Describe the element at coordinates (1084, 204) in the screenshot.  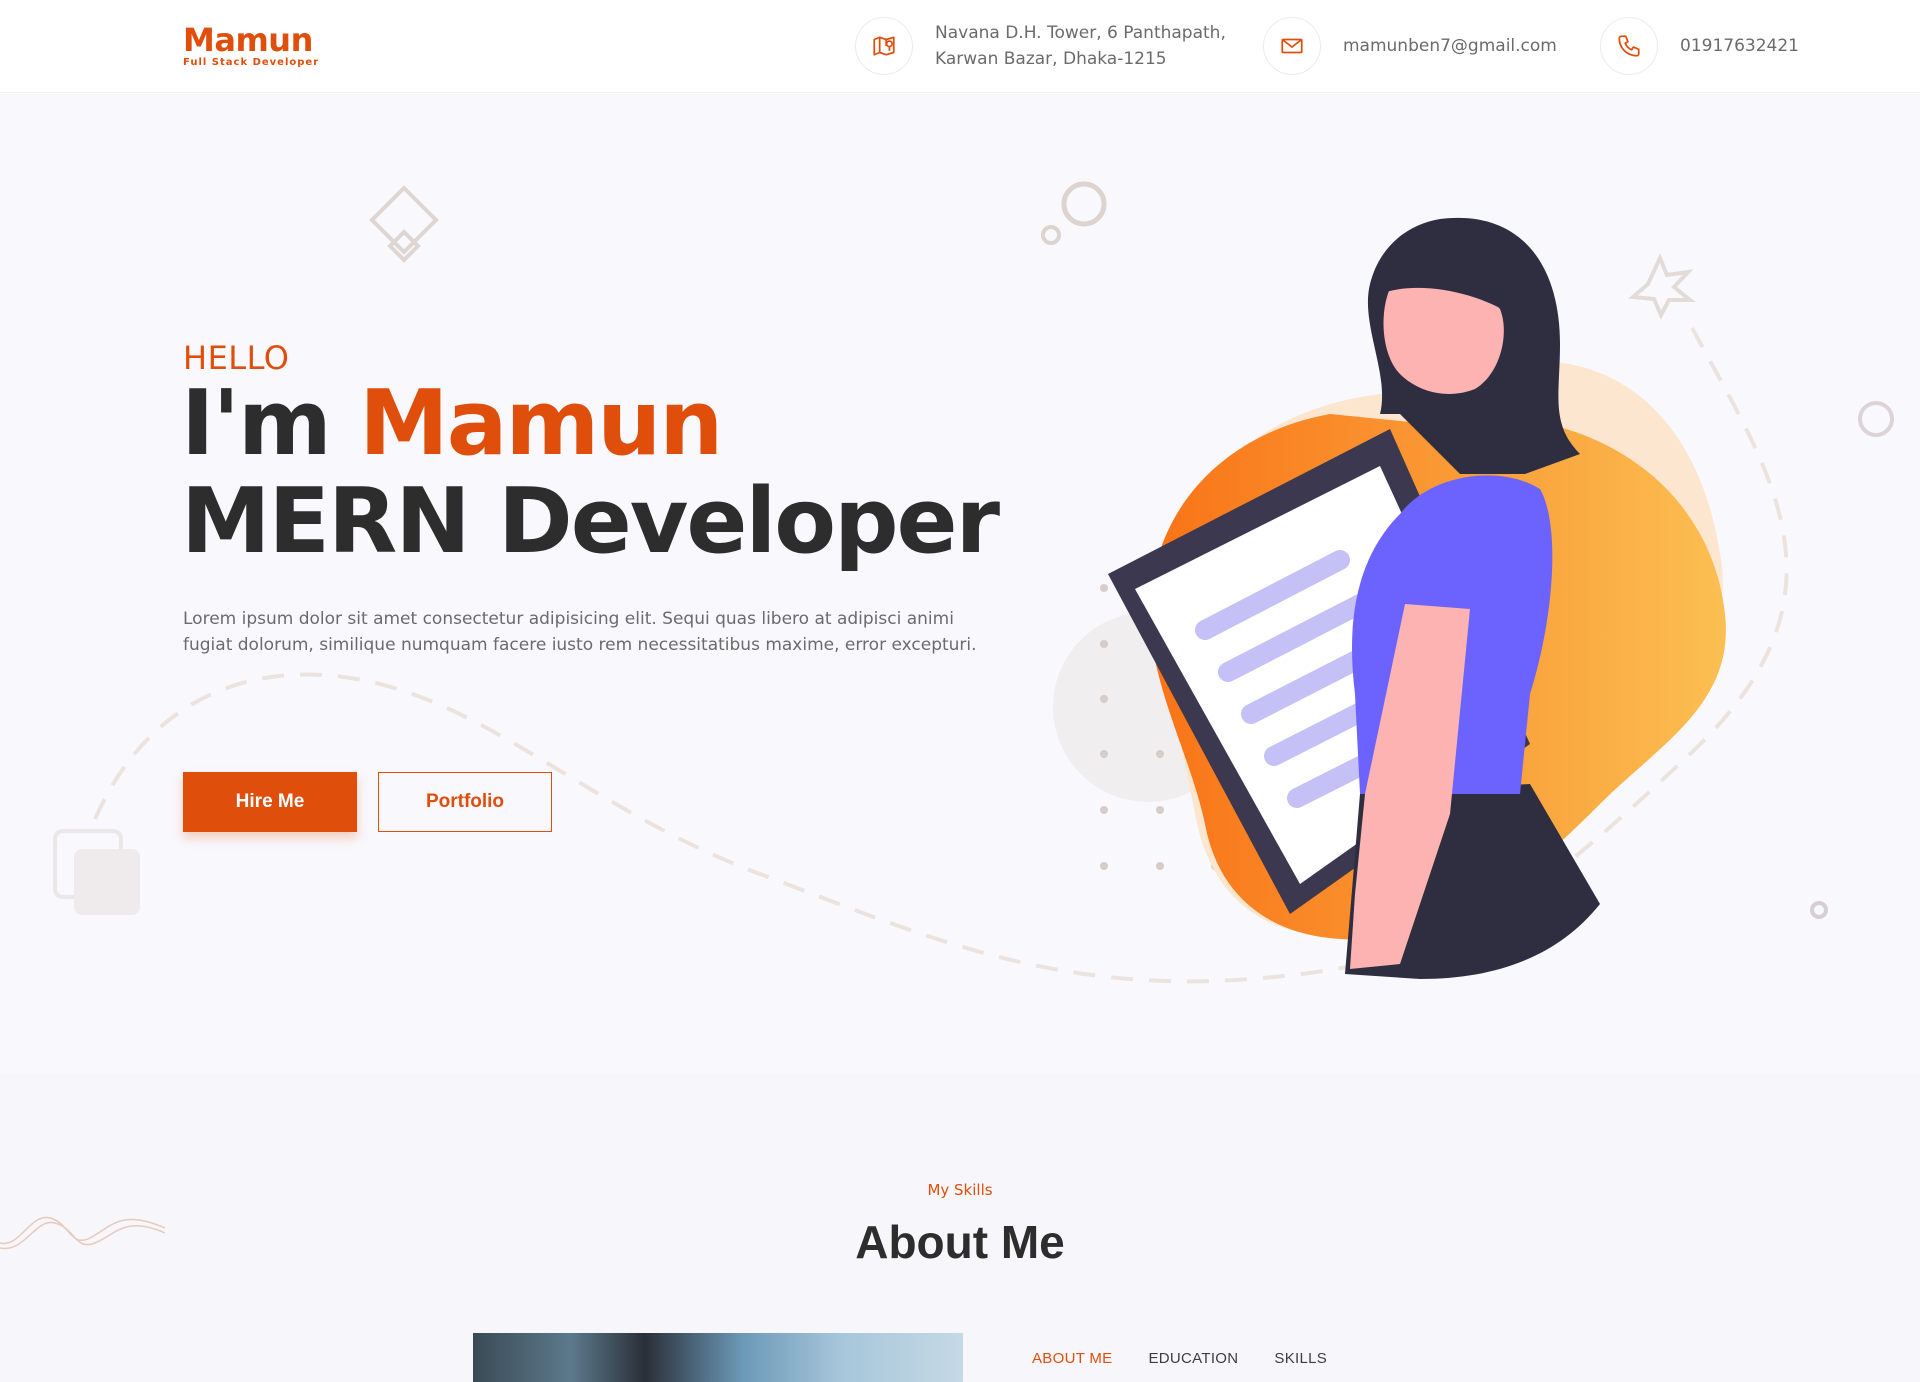
I see `ring-shape` at that location.